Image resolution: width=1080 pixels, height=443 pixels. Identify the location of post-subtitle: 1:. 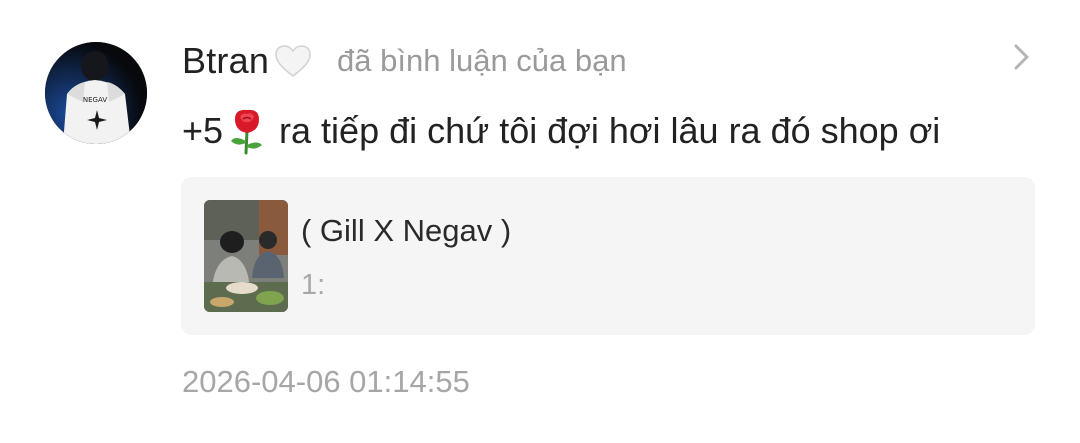
(313, 285).